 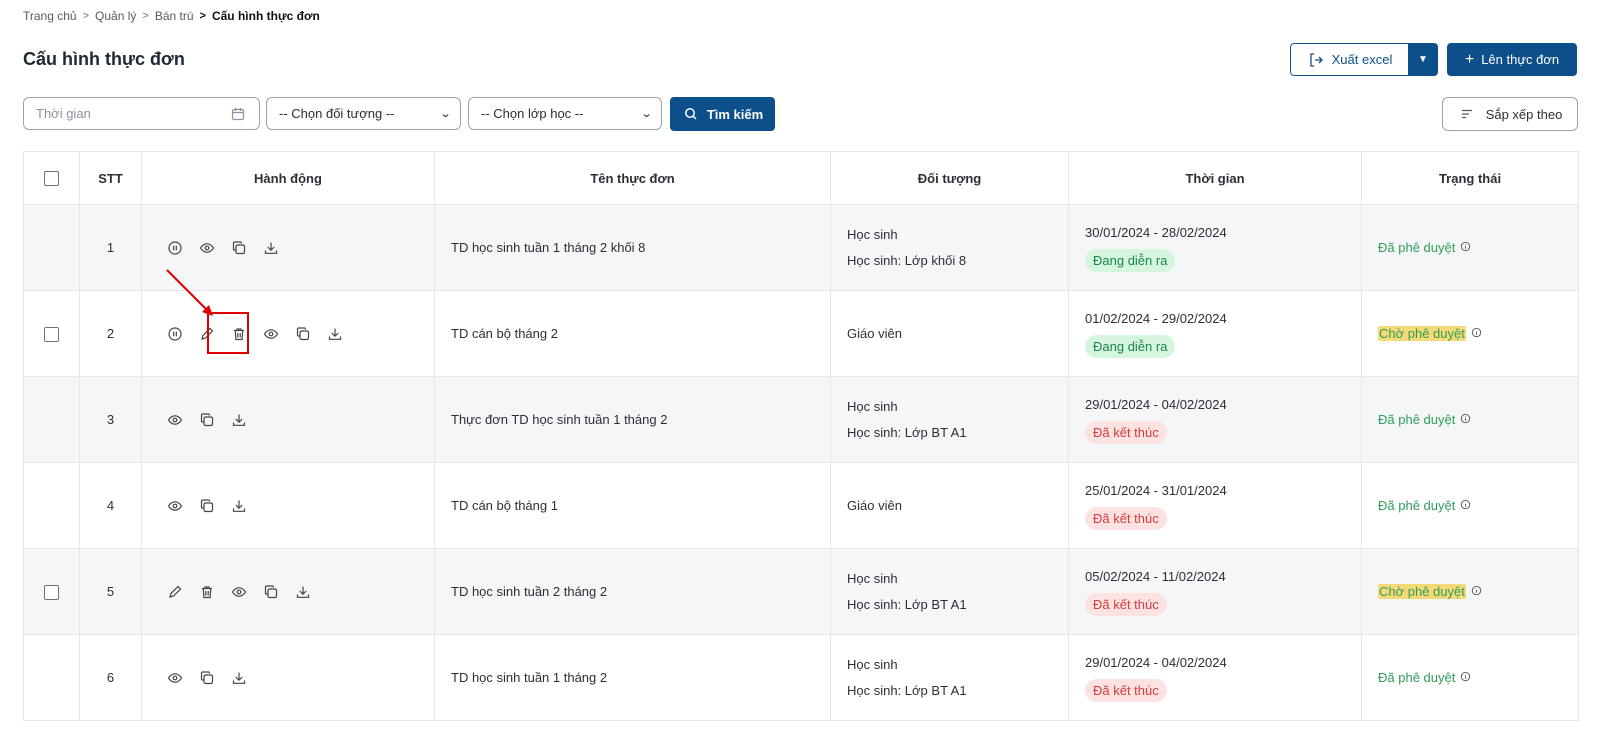 What do you see at coordinates (1215, 677) in the screenshot?
I see `row-time: 29/01/2024 - 04/02/2024 Đã kết thúc` at bounding box center [1215, 677].